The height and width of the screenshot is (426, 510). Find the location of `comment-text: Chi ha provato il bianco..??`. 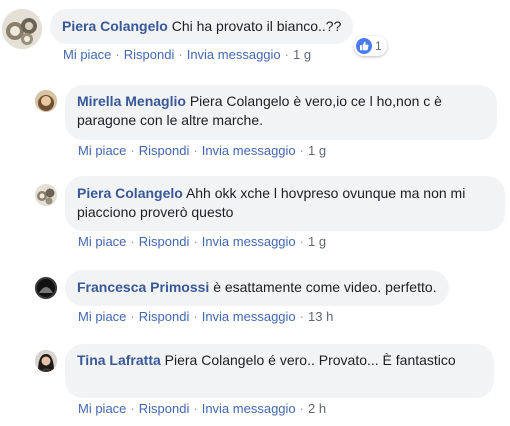

comment-text: Chi ha provato il bianco..?? is located at coordinates (256, 26).